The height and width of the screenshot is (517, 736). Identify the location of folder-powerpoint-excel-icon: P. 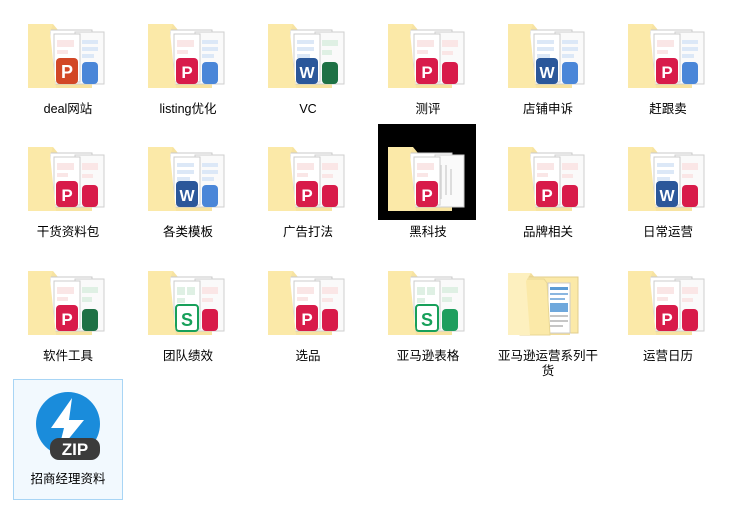
(68, 302).